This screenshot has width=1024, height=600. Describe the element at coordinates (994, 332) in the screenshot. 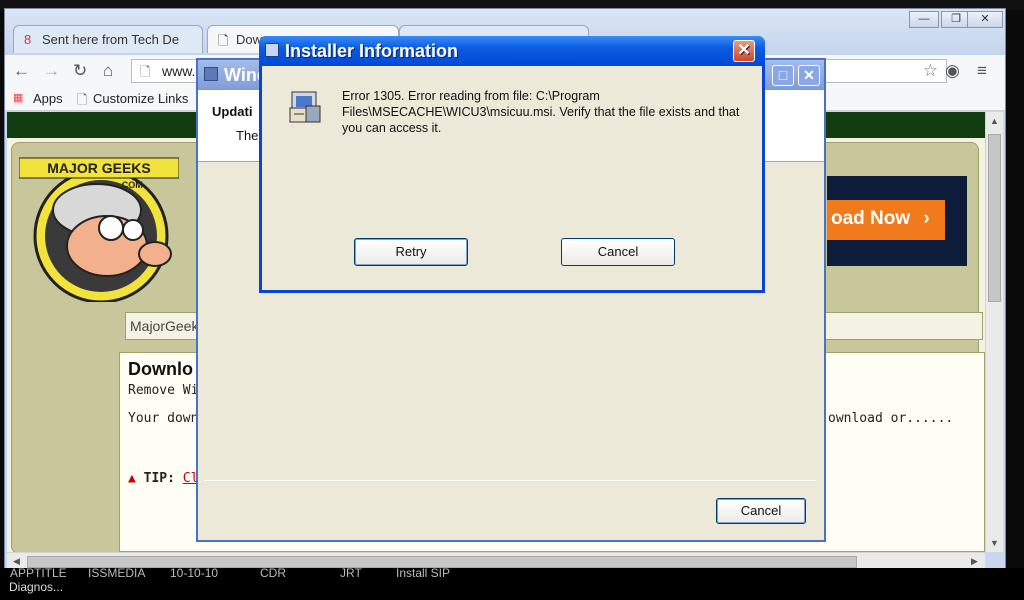

I see `vertical-scrollbar: ▲ ▼` at that location.